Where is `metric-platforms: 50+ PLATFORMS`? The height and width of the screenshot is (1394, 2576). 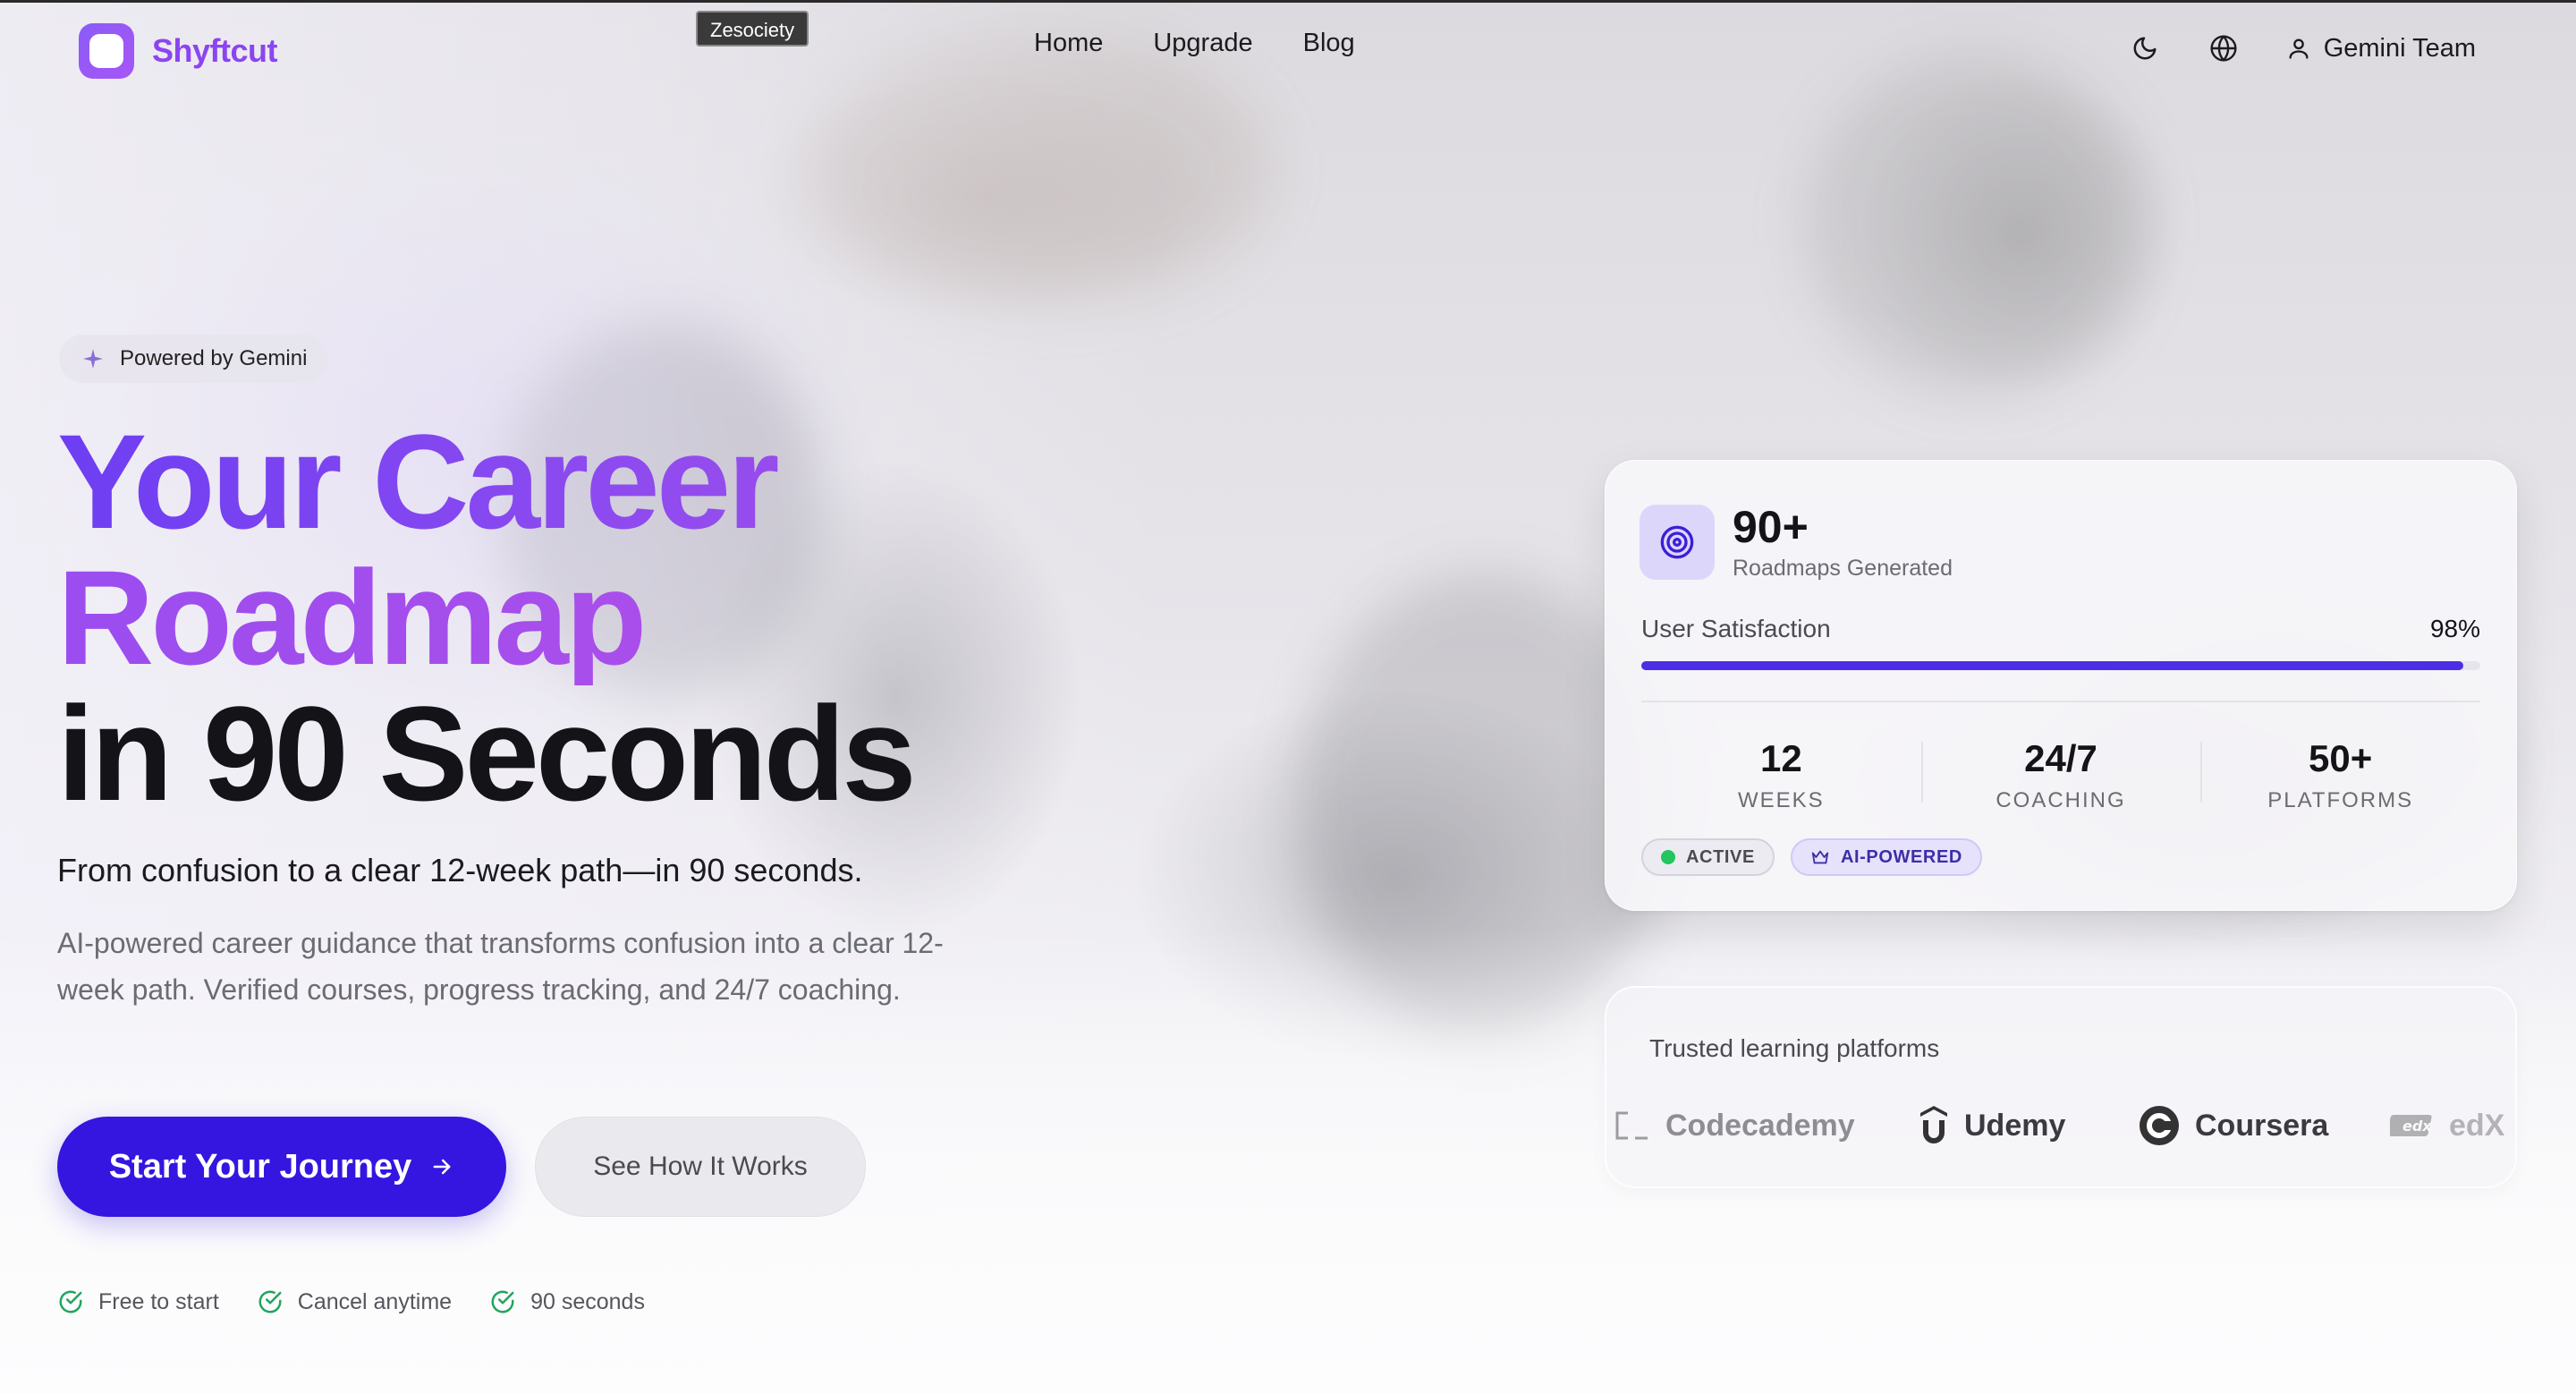 metric-platforms: 50+ PLATFORMS is located at coordinates (2340, 774).